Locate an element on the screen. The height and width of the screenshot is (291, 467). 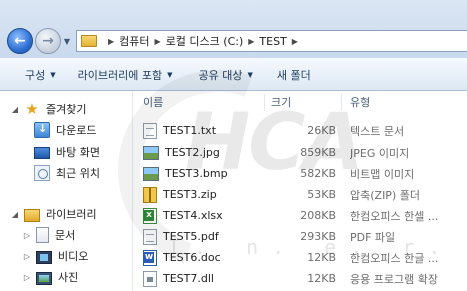
file-name-cell: TEST3.zip is located at coordinates (206, 194).